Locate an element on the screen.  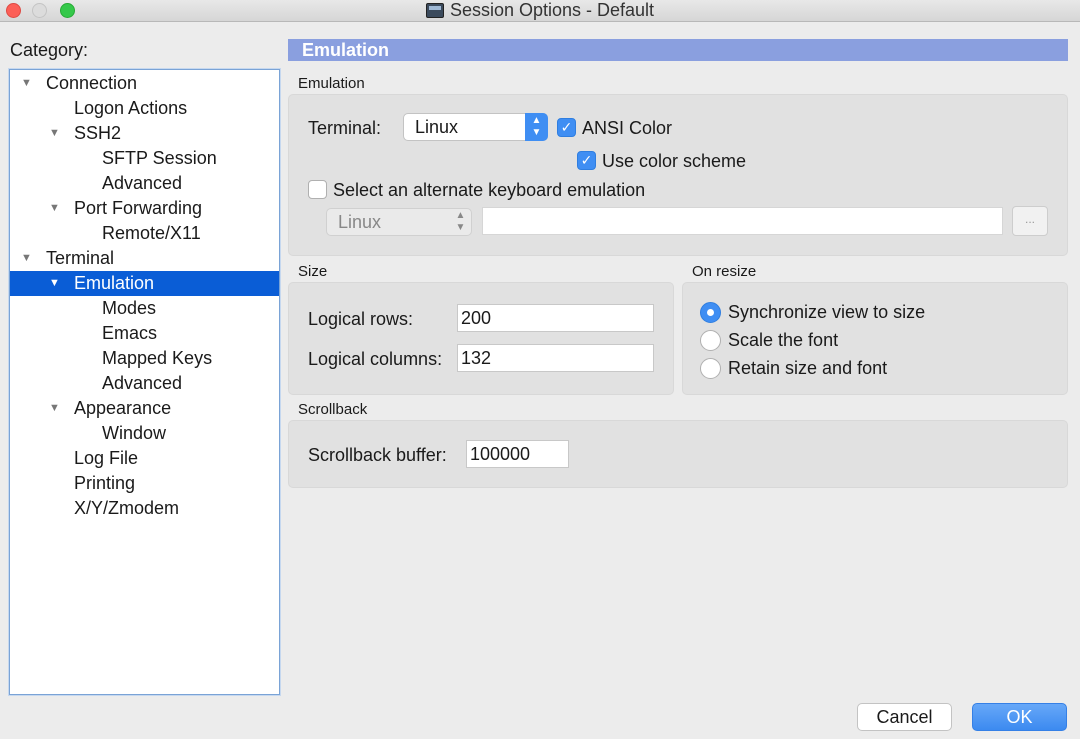
tree-item-label: Emulation is located at coordinates (114, 283).